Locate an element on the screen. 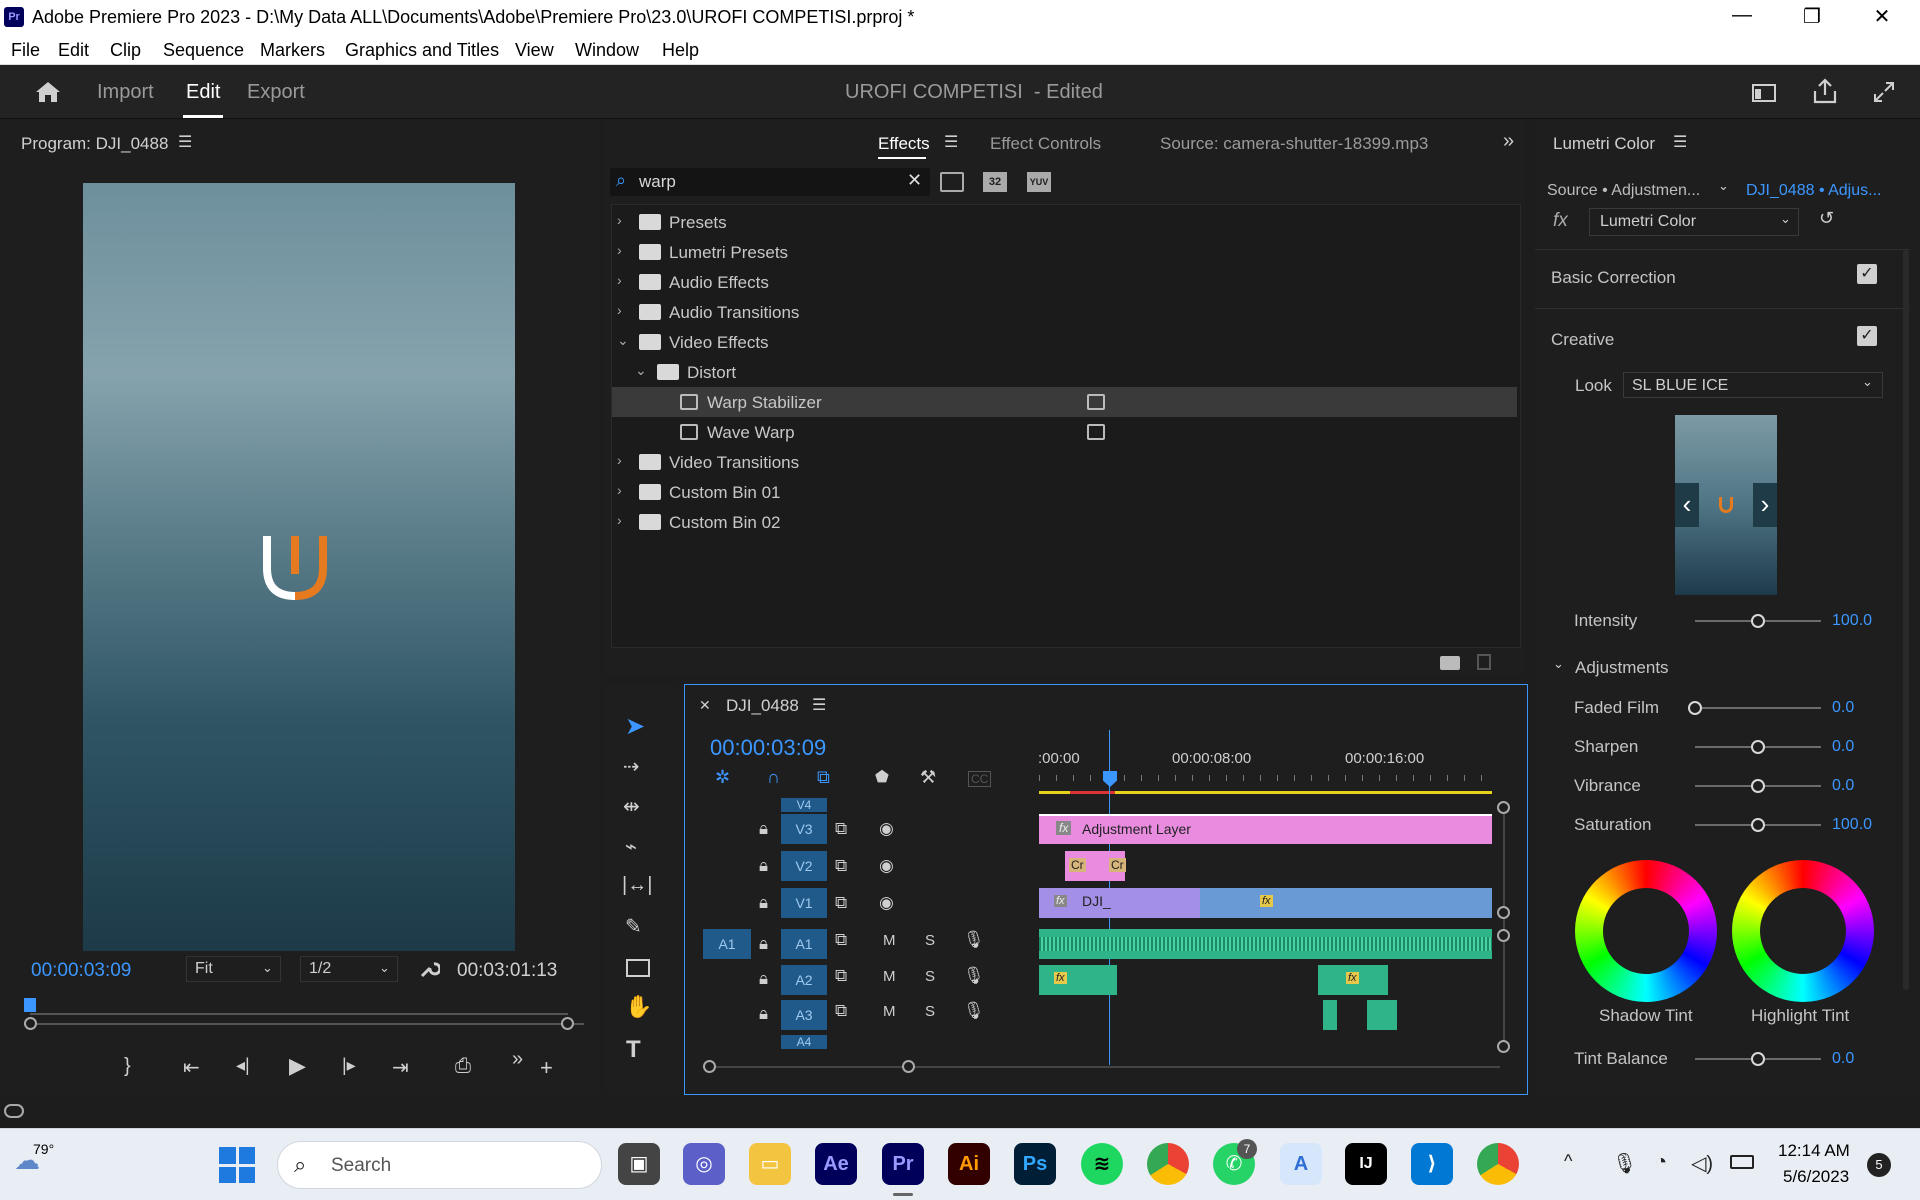 The height and width of the screenshot is (1200, 1920). chrome-icon is located at coordinates (1168, 1164).